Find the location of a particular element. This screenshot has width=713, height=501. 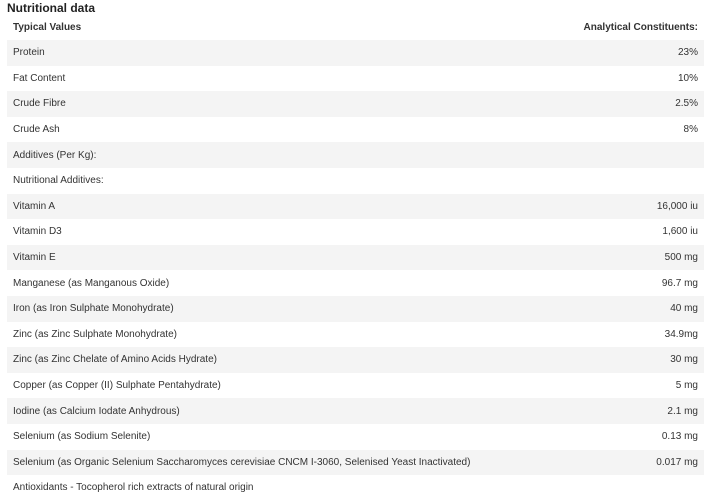

table-row: Vitamin A 16,000 iu is located at coordinates (355, 206).